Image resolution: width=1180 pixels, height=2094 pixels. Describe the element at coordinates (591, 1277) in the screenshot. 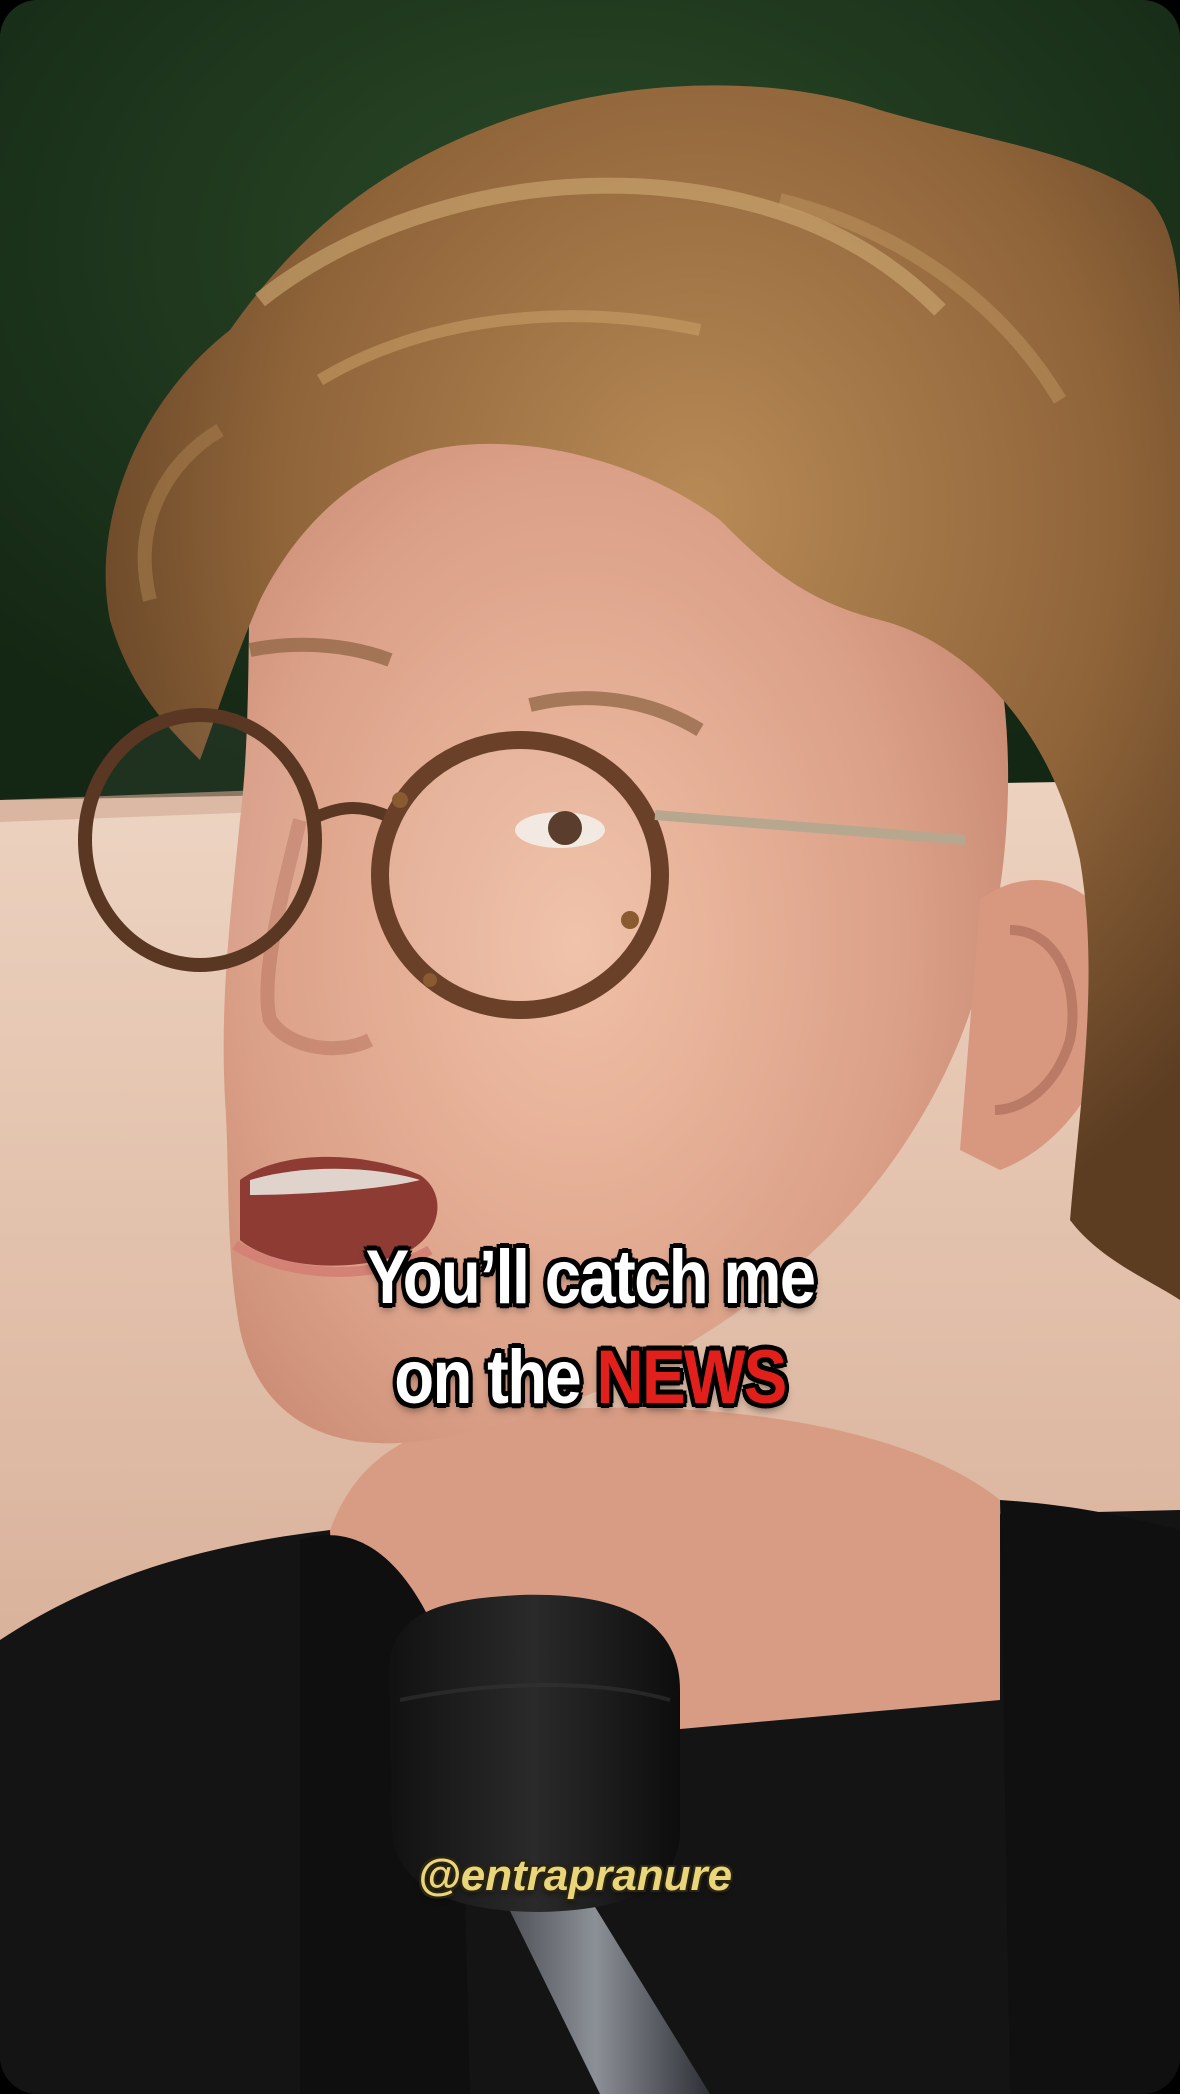

I see `caption-line-1: You’ll catch me` at that location.